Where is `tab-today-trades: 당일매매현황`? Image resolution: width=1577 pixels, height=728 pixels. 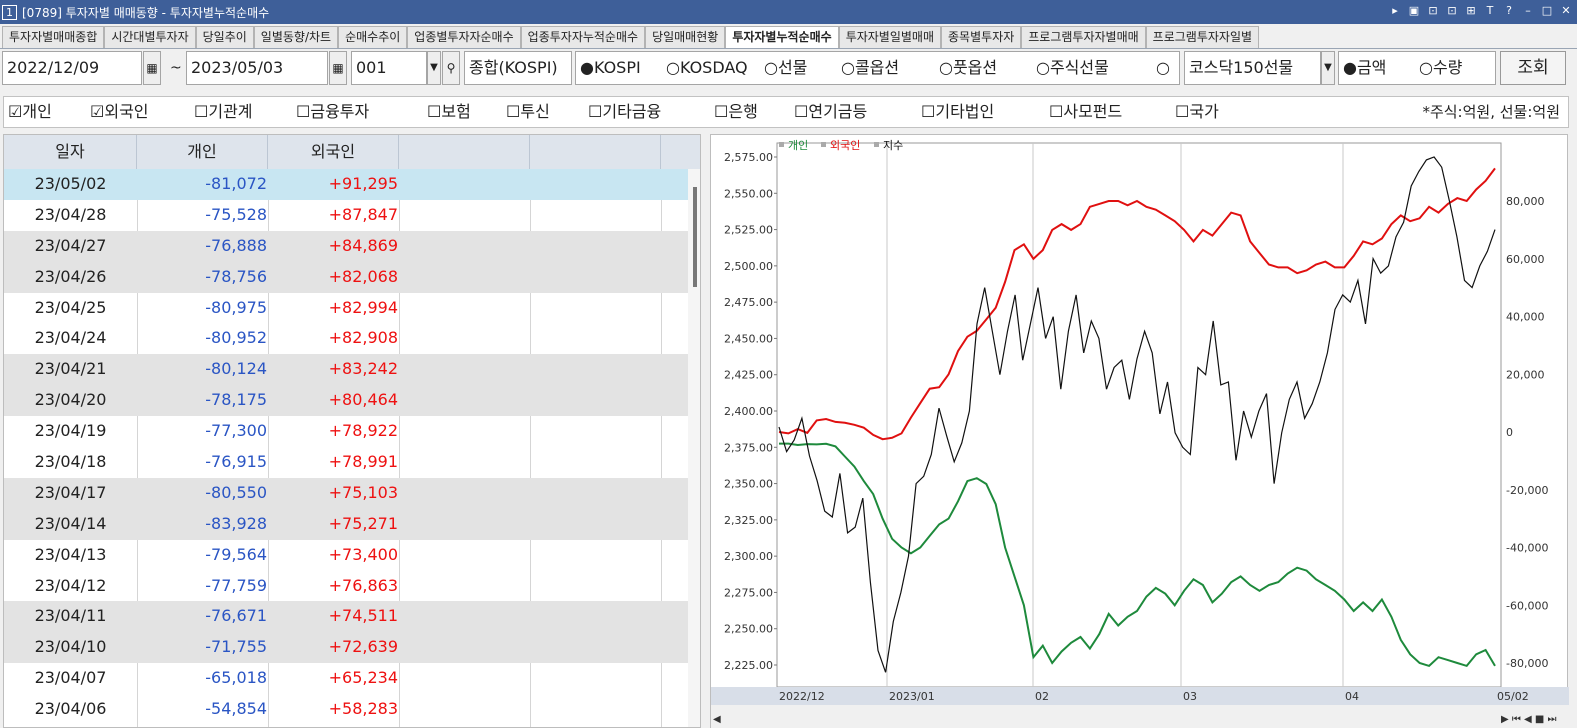
tab-today-trades: 당일매매현황 is located at coordinates (685, 37).